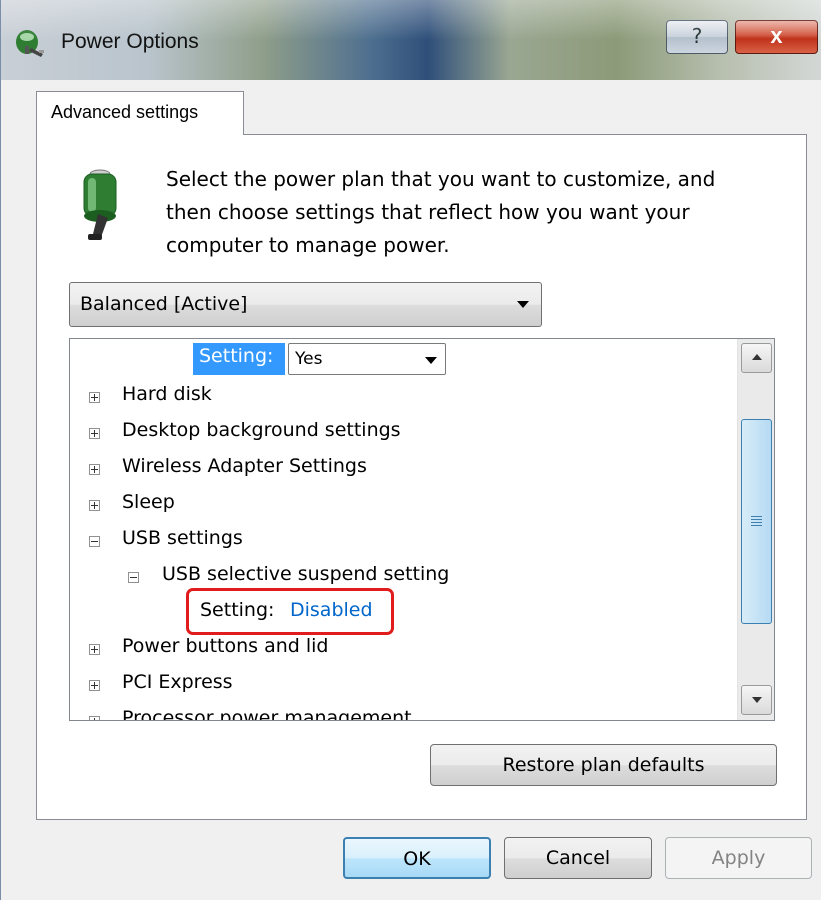 This screenshot has width=821, height=900. I want to click on tree-item-label: Wireless Adapter Settings, so click(244, 466).